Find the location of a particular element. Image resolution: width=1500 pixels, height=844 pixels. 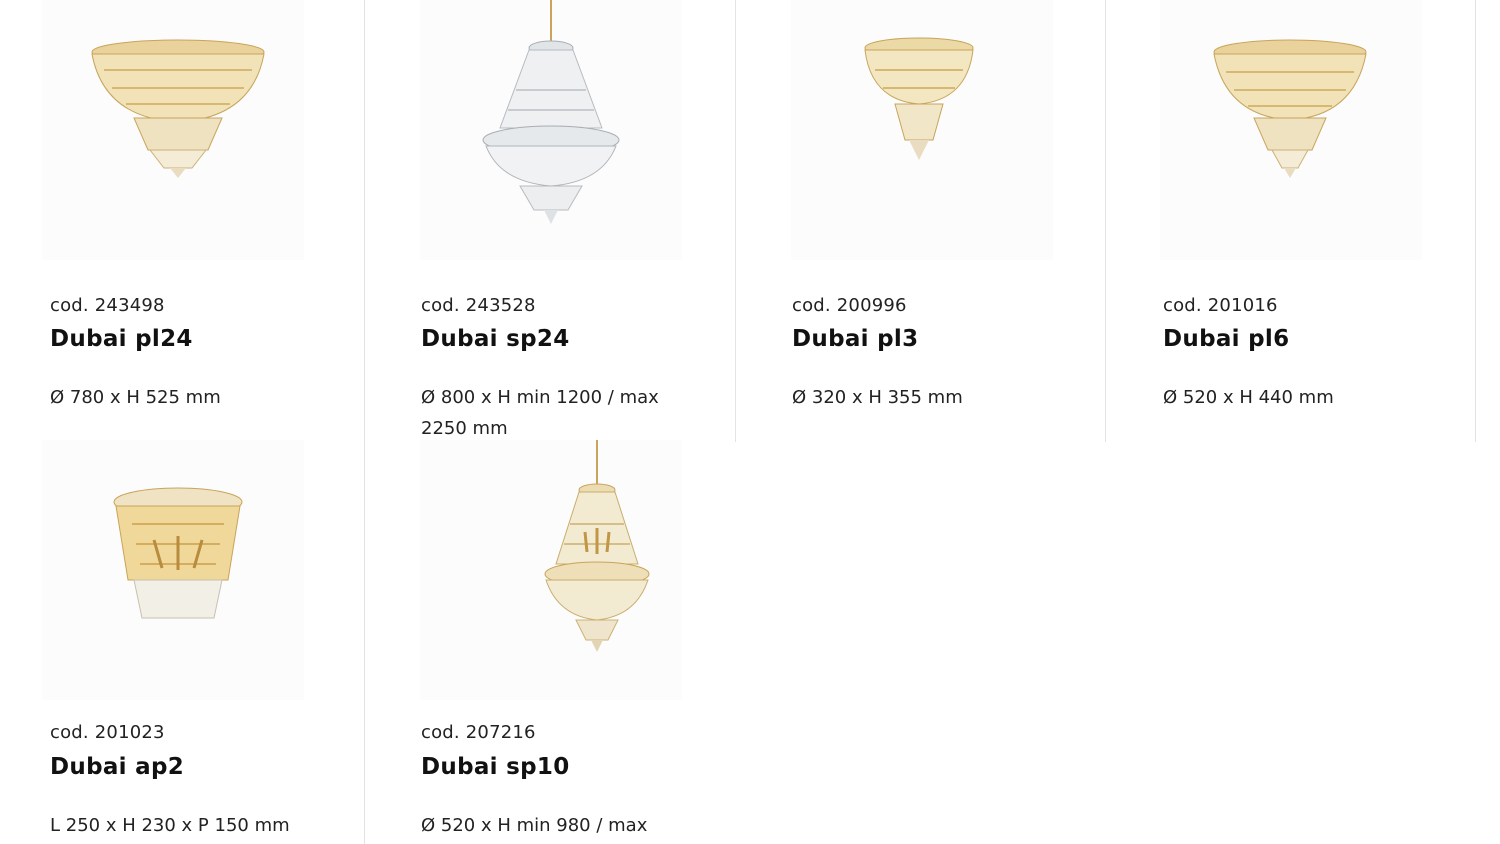

wall-lamp-icon is located at coordinates (178, 553).